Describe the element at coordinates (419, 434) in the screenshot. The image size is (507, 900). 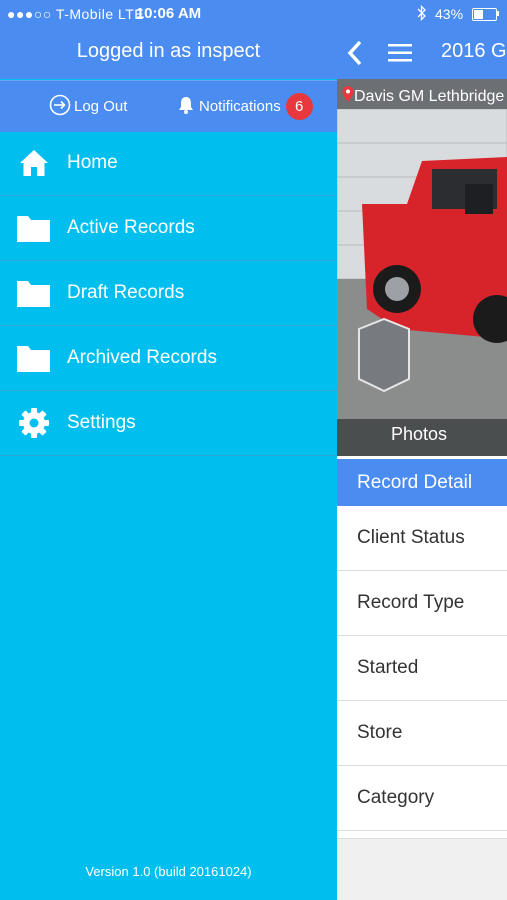
I see `photos-label: Photos` at that location.